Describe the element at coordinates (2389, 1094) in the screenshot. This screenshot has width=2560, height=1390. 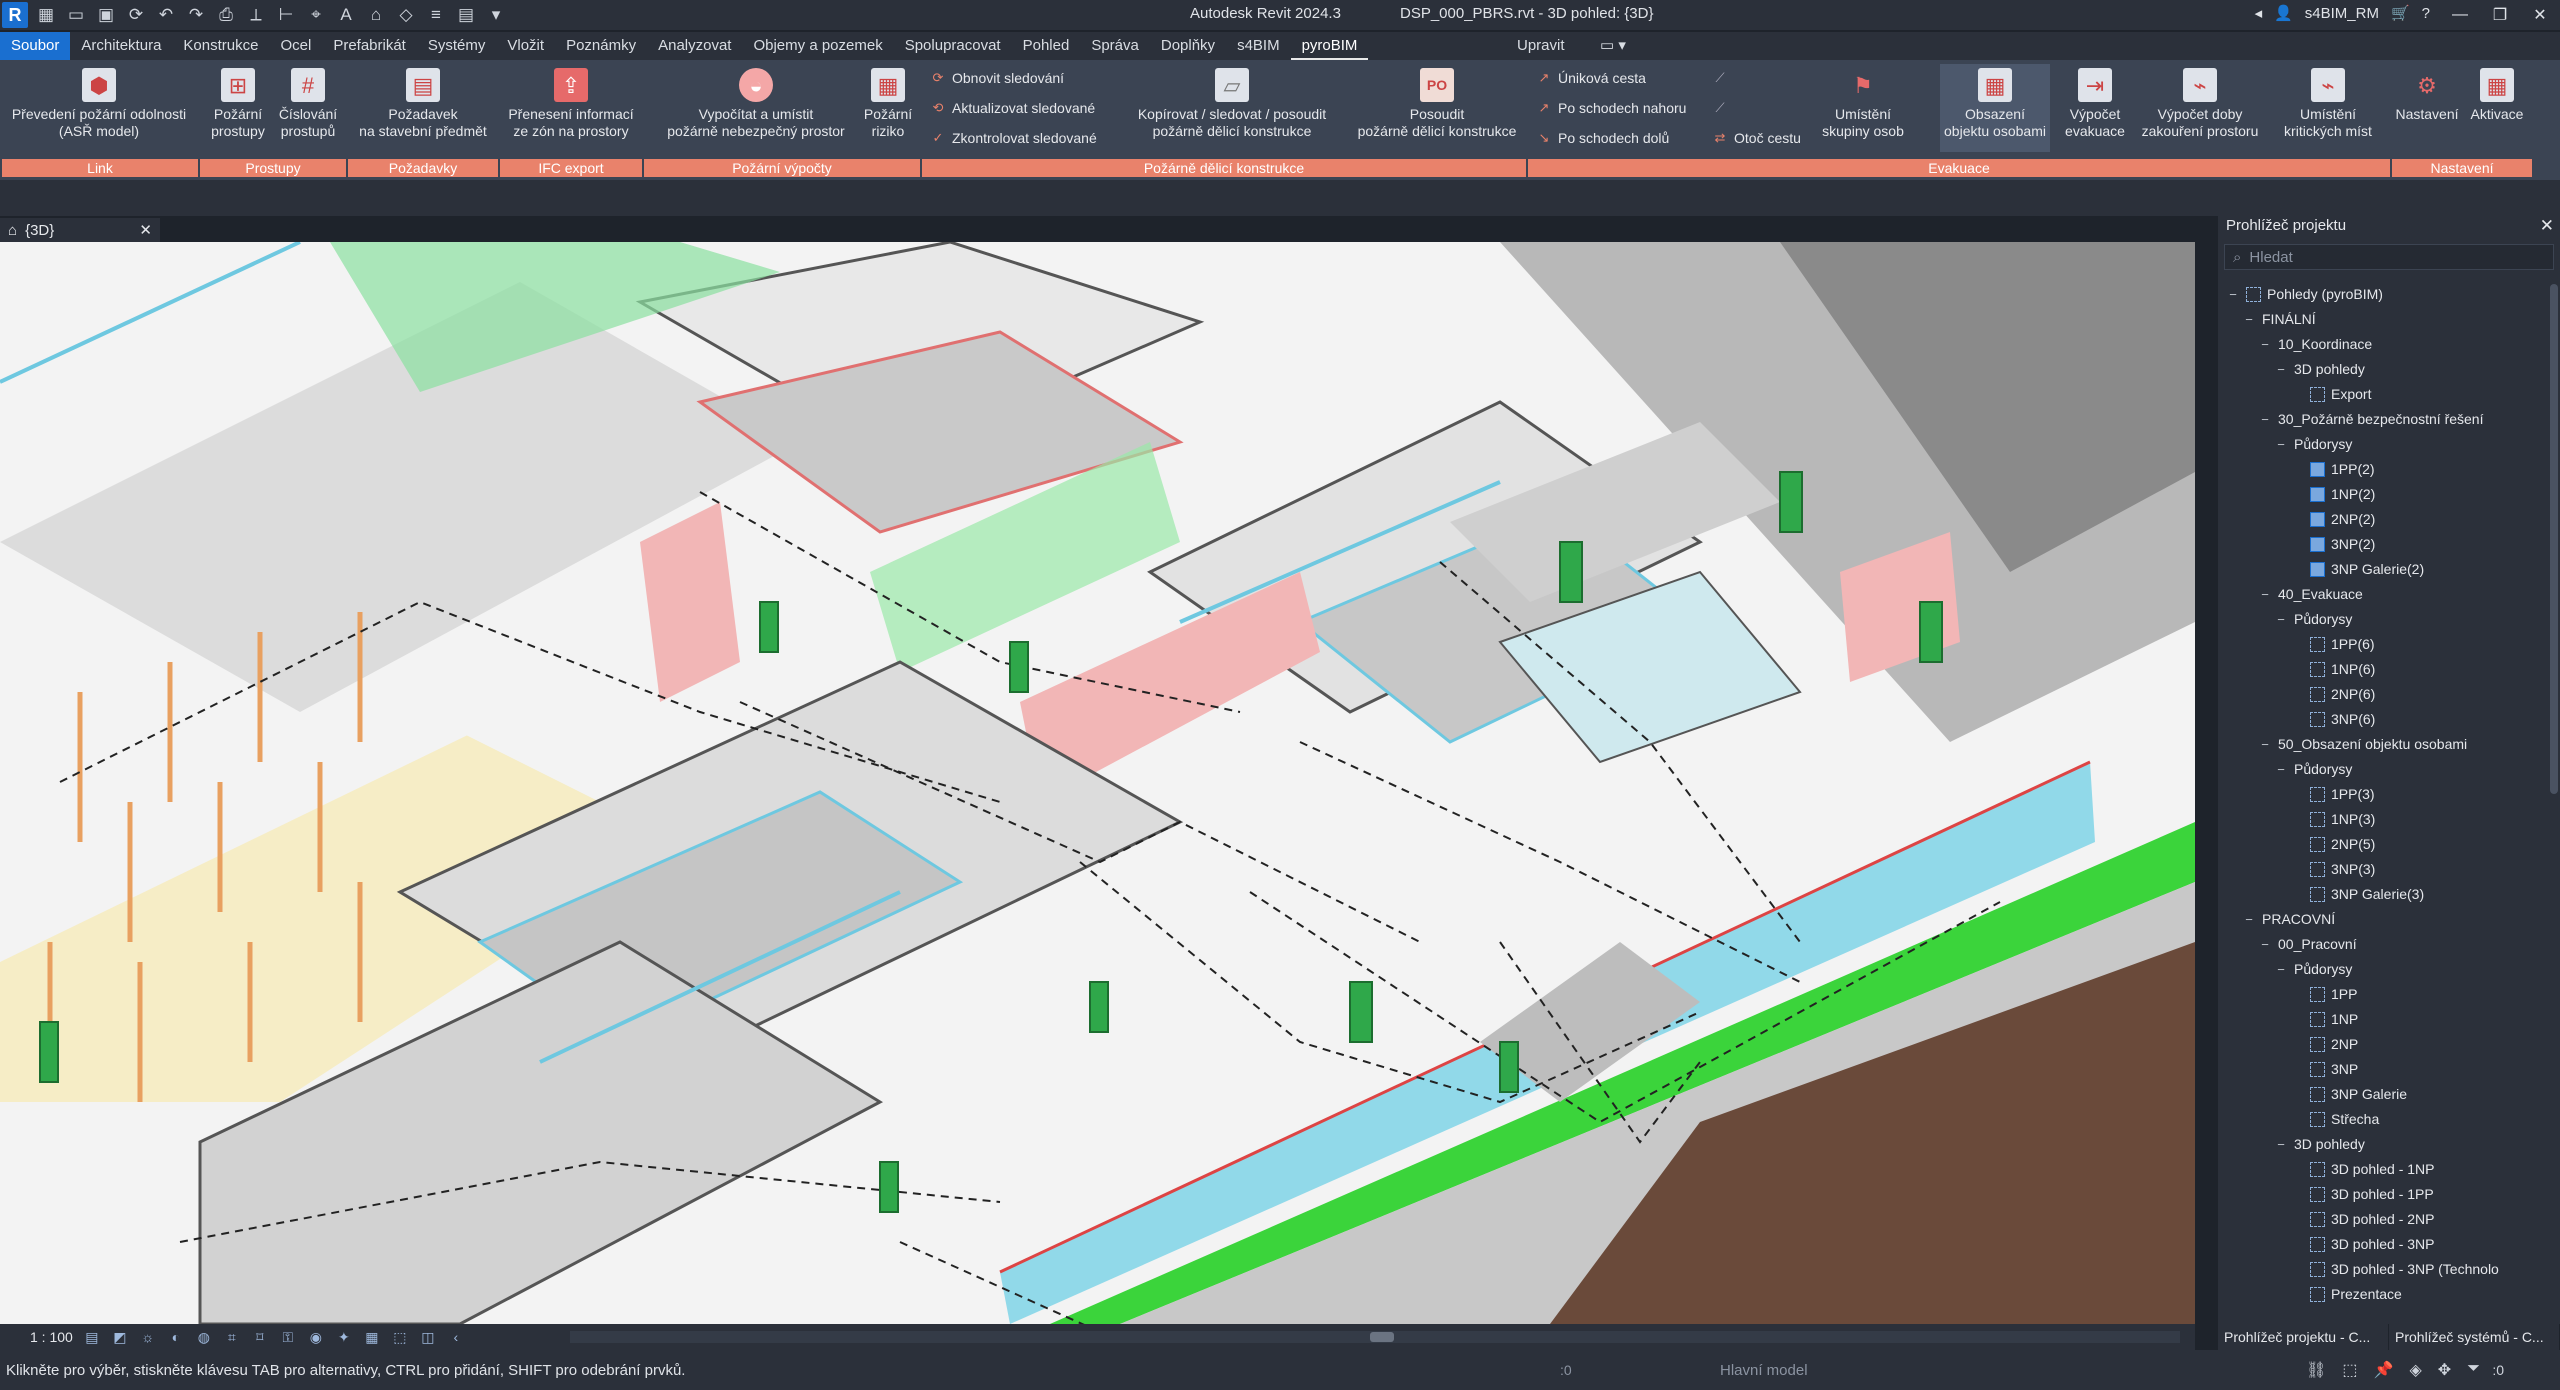
I see `tree-node: 3NP Galerie` at that location.